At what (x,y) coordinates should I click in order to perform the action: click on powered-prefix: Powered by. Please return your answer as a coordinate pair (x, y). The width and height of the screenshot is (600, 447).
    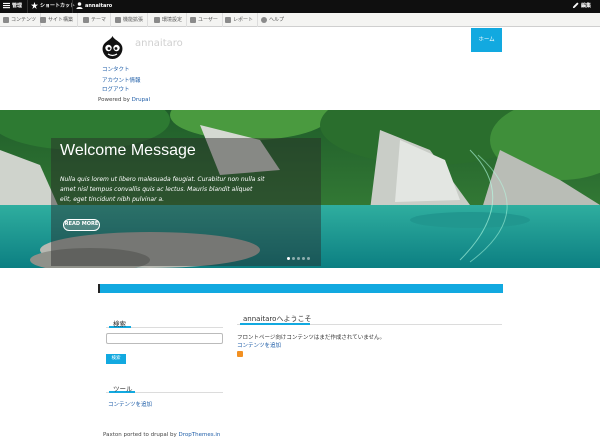
    Looking at the image, I should click on (115, 100).